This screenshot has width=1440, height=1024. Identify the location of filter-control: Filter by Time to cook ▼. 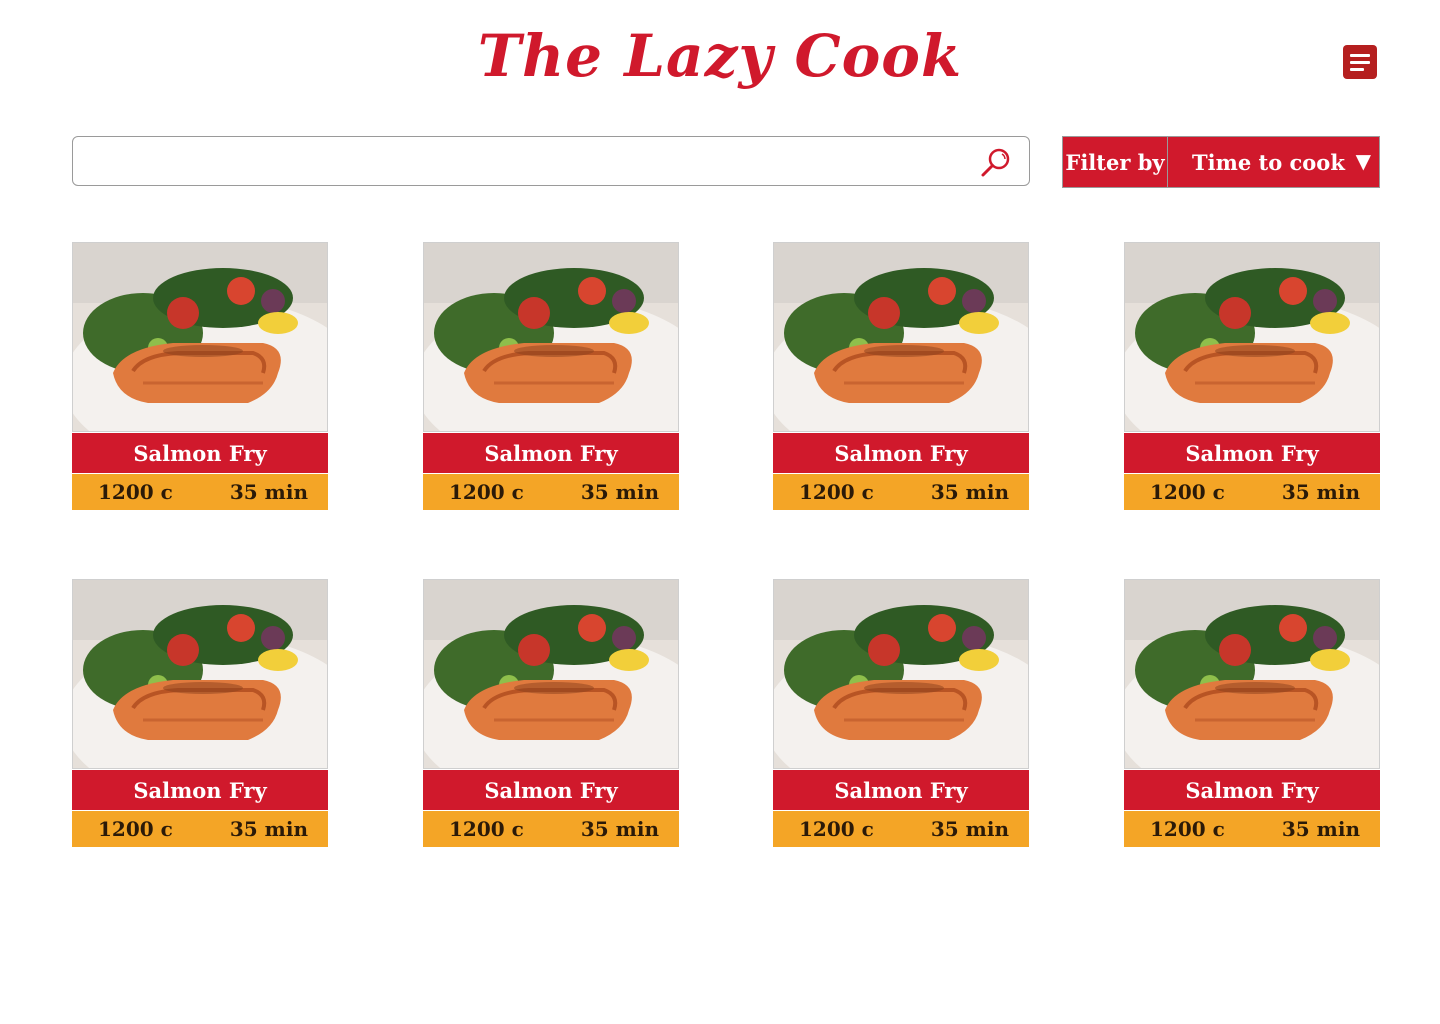
(1221, 162).